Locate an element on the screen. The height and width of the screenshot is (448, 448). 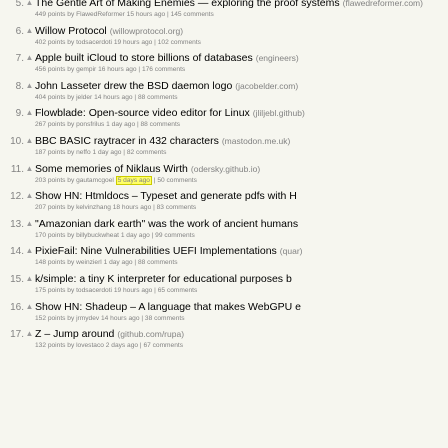
user-link: neffo is located at coordinates (83, 152).